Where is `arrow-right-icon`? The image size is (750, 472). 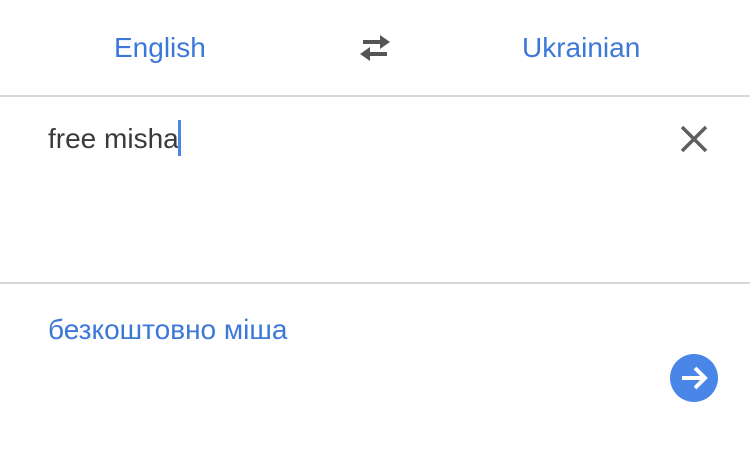 arrow-right-icon is located at coordinates (695, 378).